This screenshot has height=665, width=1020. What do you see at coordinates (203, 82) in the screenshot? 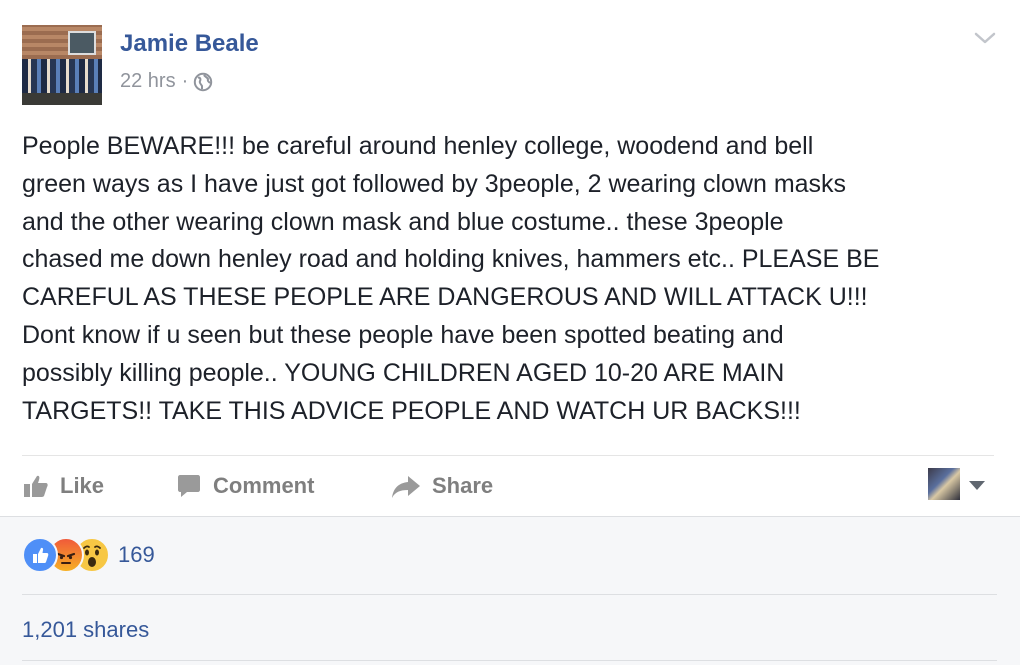
I see `globe-icon` at bounding box center [203, 82].